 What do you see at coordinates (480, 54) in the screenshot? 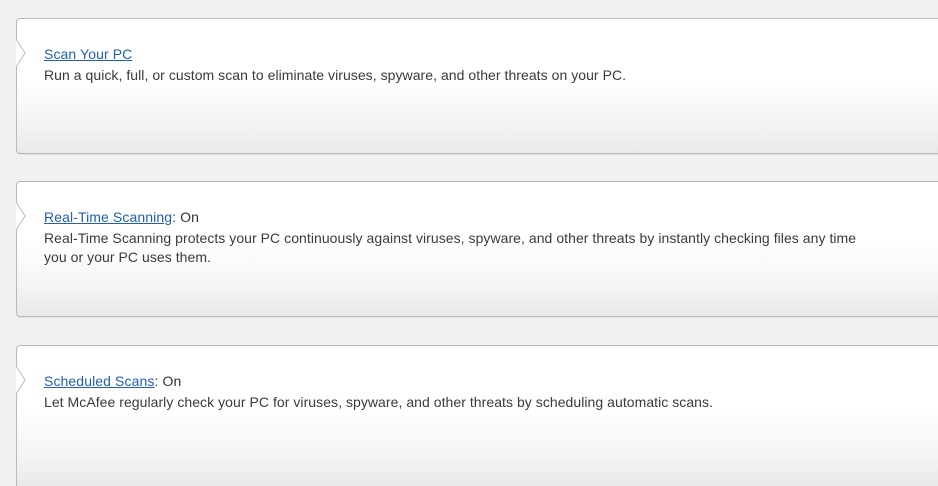
I see `panel-title: Scan Your PC` at bounding box center [480, 54].